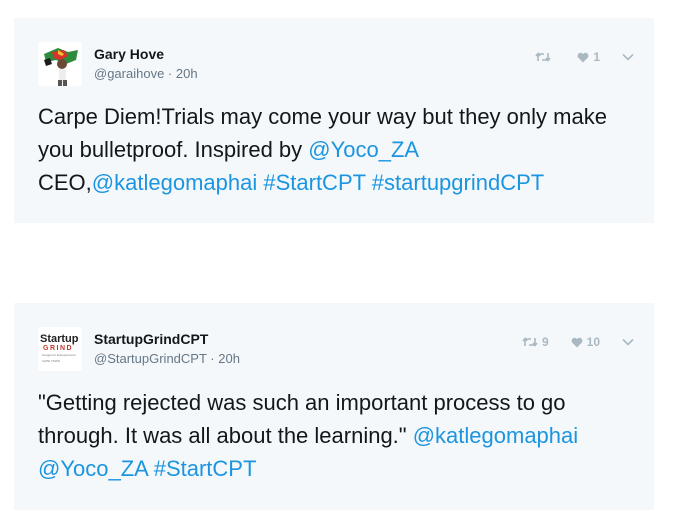 Image resolution: width=674 pixels, height=529 pixels. What do you see at coordinates (59, 355) in the screenshot?
I see `svg-text: Google for Entrepreneurs` at bounding box center [59, 355].